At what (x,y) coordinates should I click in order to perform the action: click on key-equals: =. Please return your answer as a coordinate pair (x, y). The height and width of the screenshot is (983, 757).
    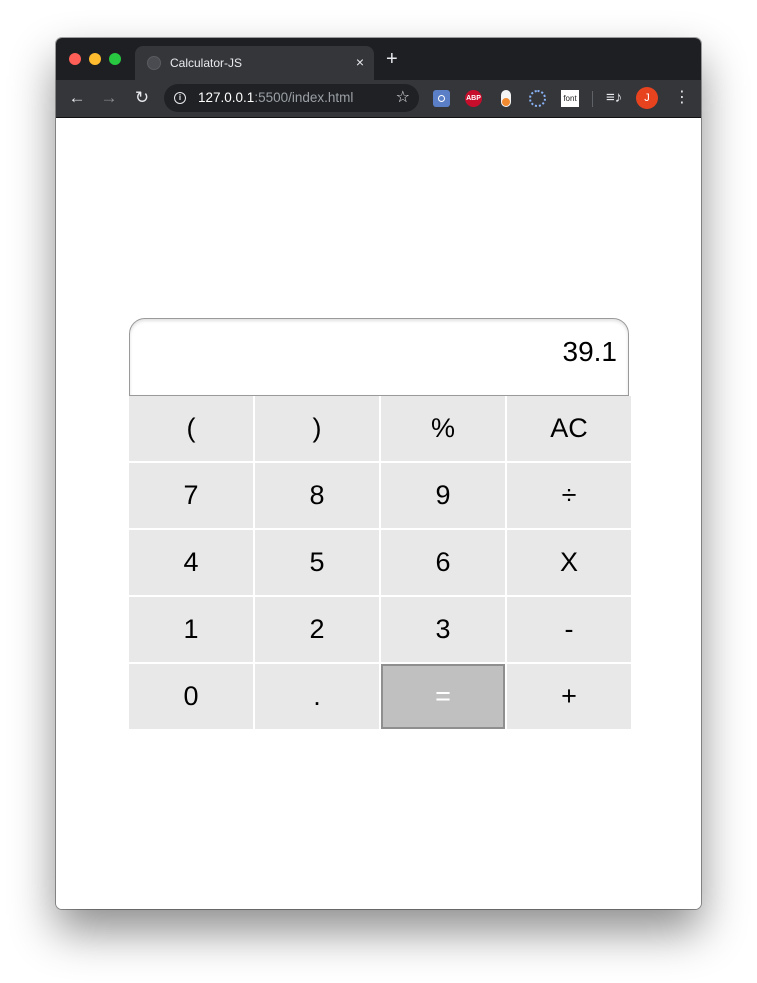
    Looking at the image, I should click on (443, 696).